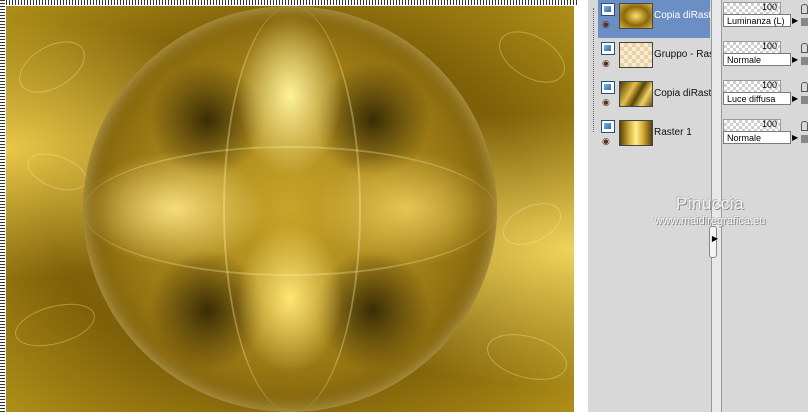 Image resolution: width=808 pixels, height=412 pixels. I want to click on layer-props-row: 100 Luminanza (L) ▶, so click(764, 19).